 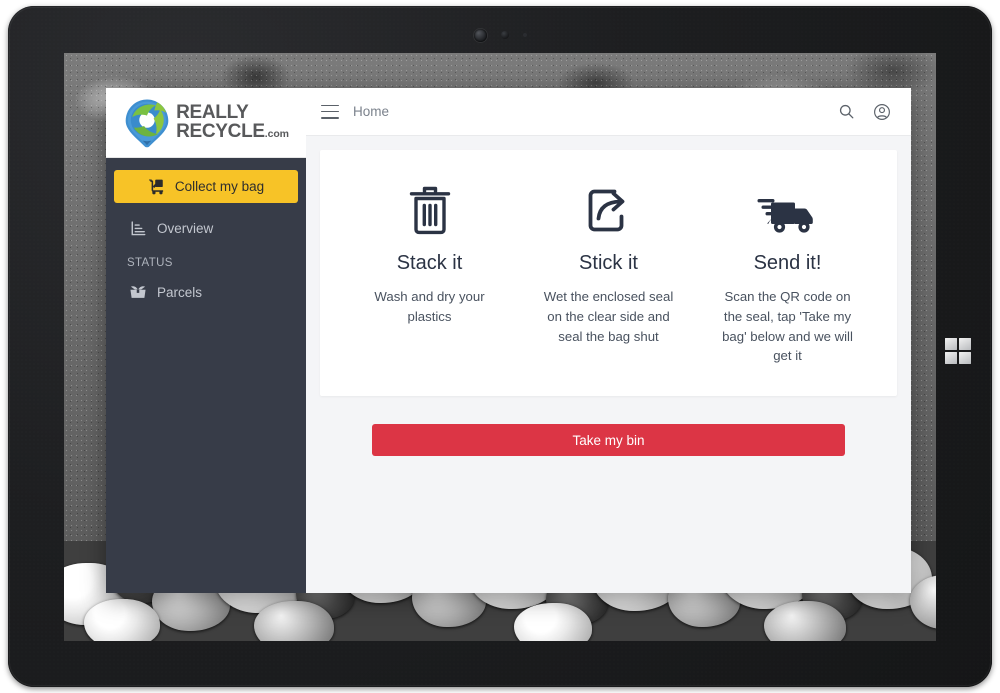 What do you see at coordinates (882, 112) in the screenshot?
I see `user-circle-icon` at bounding box center [882, 112].